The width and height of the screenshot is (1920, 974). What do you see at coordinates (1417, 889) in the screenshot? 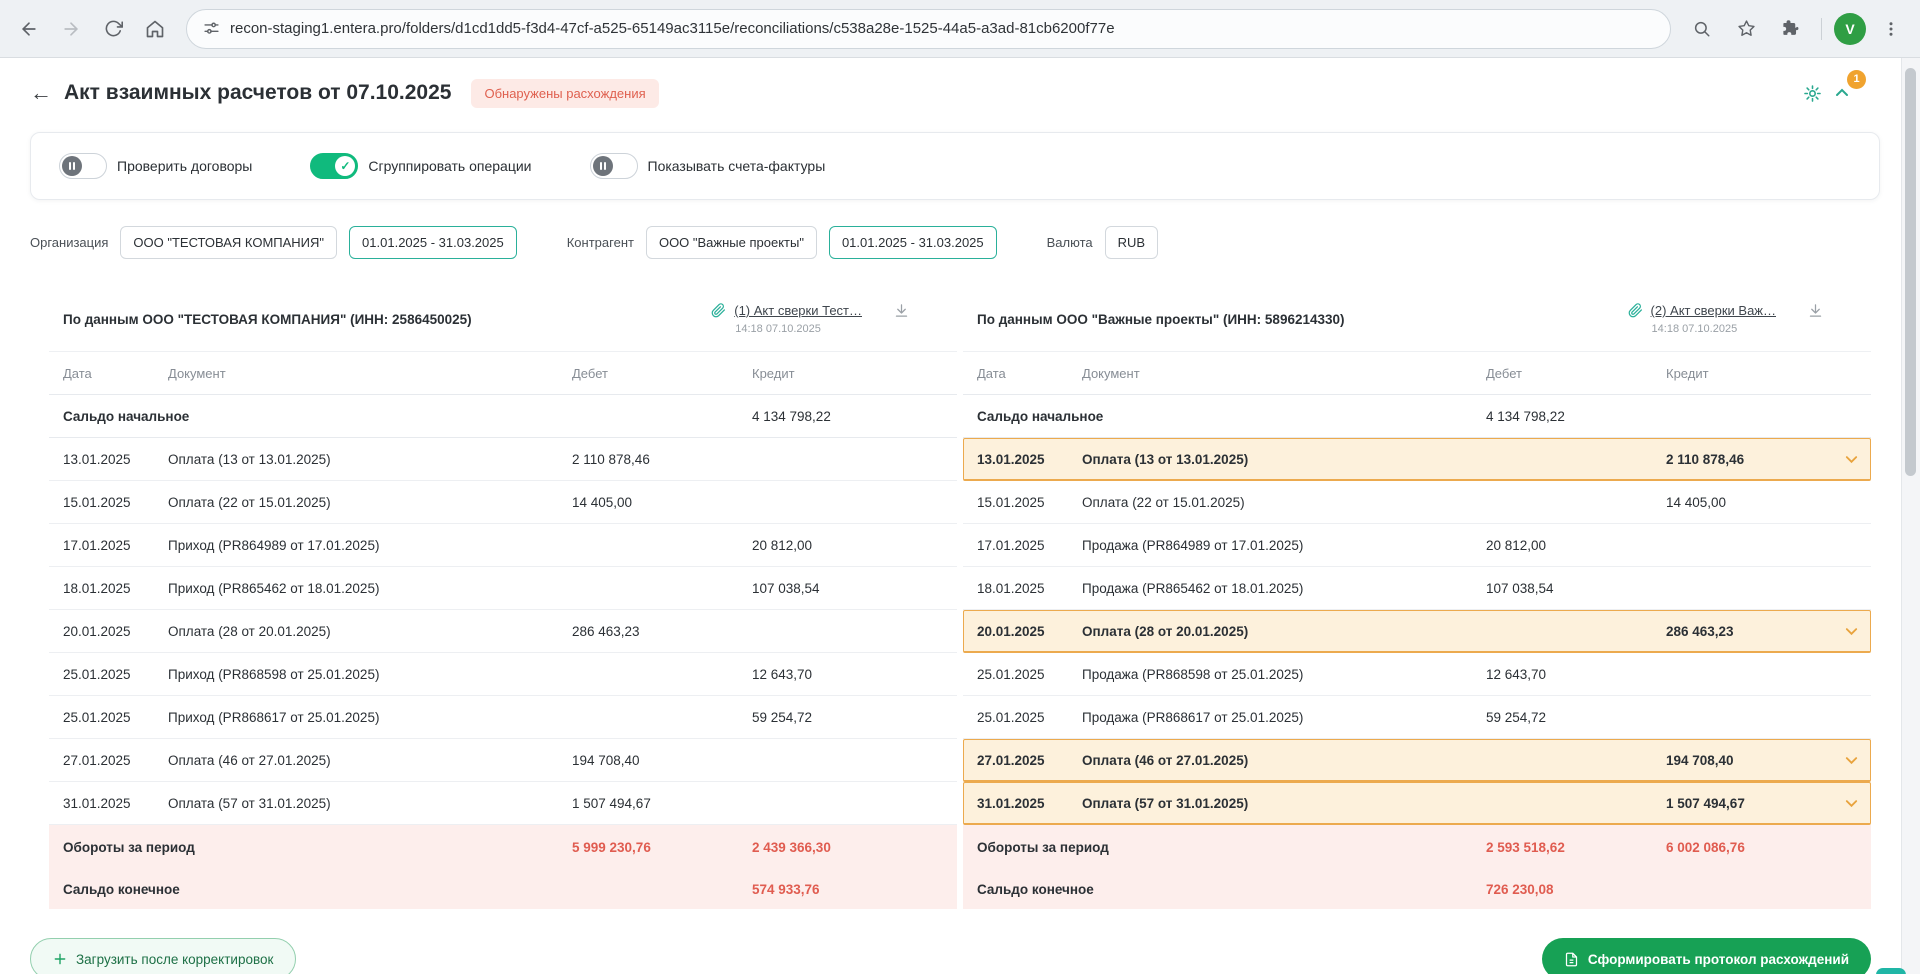
I see `closing-balance-row: Сальдо конечное 726 230,08` at bounding box center [1417, 889].